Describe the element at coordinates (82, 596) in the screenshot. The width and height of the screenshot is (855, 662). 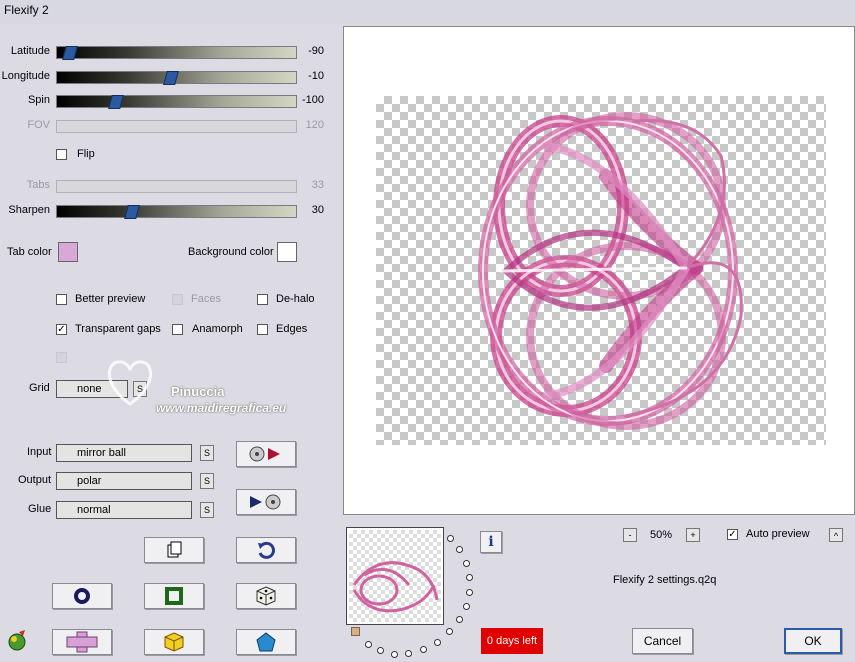
I see `ring-button` at that location.